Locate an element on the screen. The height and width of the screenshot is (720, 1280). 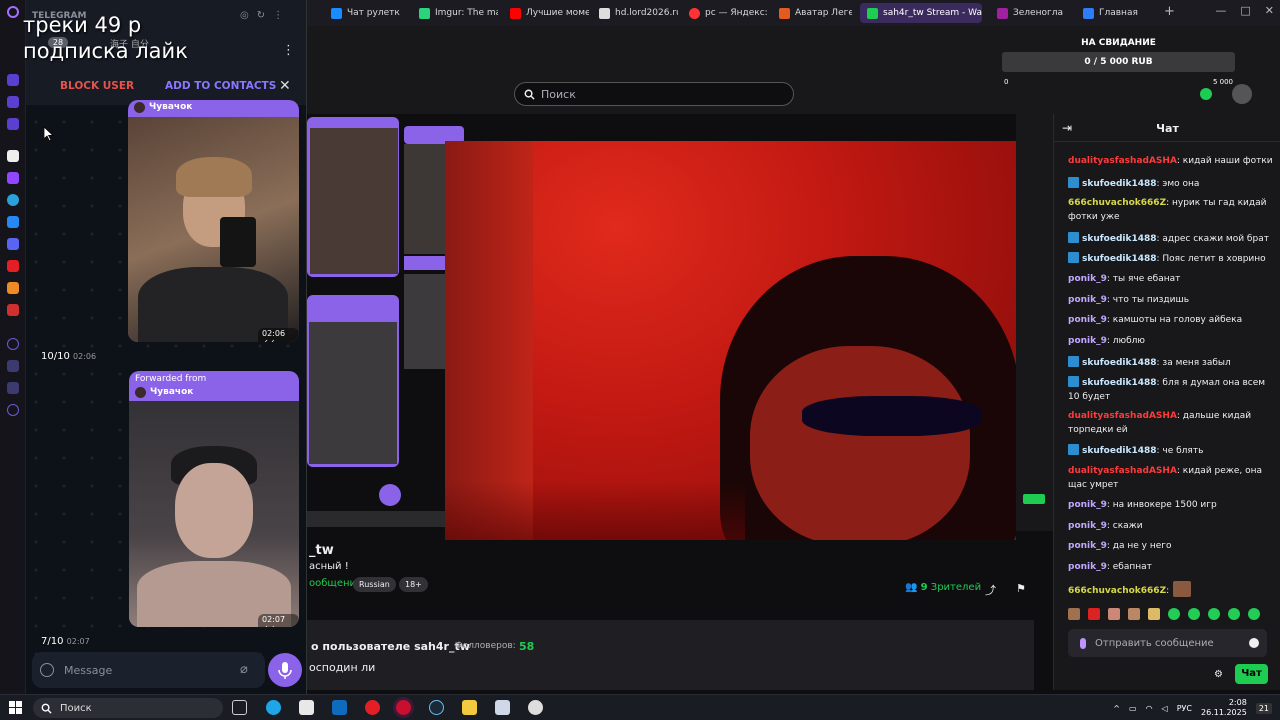
language-indicator: РУС is located at coordinates (1184, 708).